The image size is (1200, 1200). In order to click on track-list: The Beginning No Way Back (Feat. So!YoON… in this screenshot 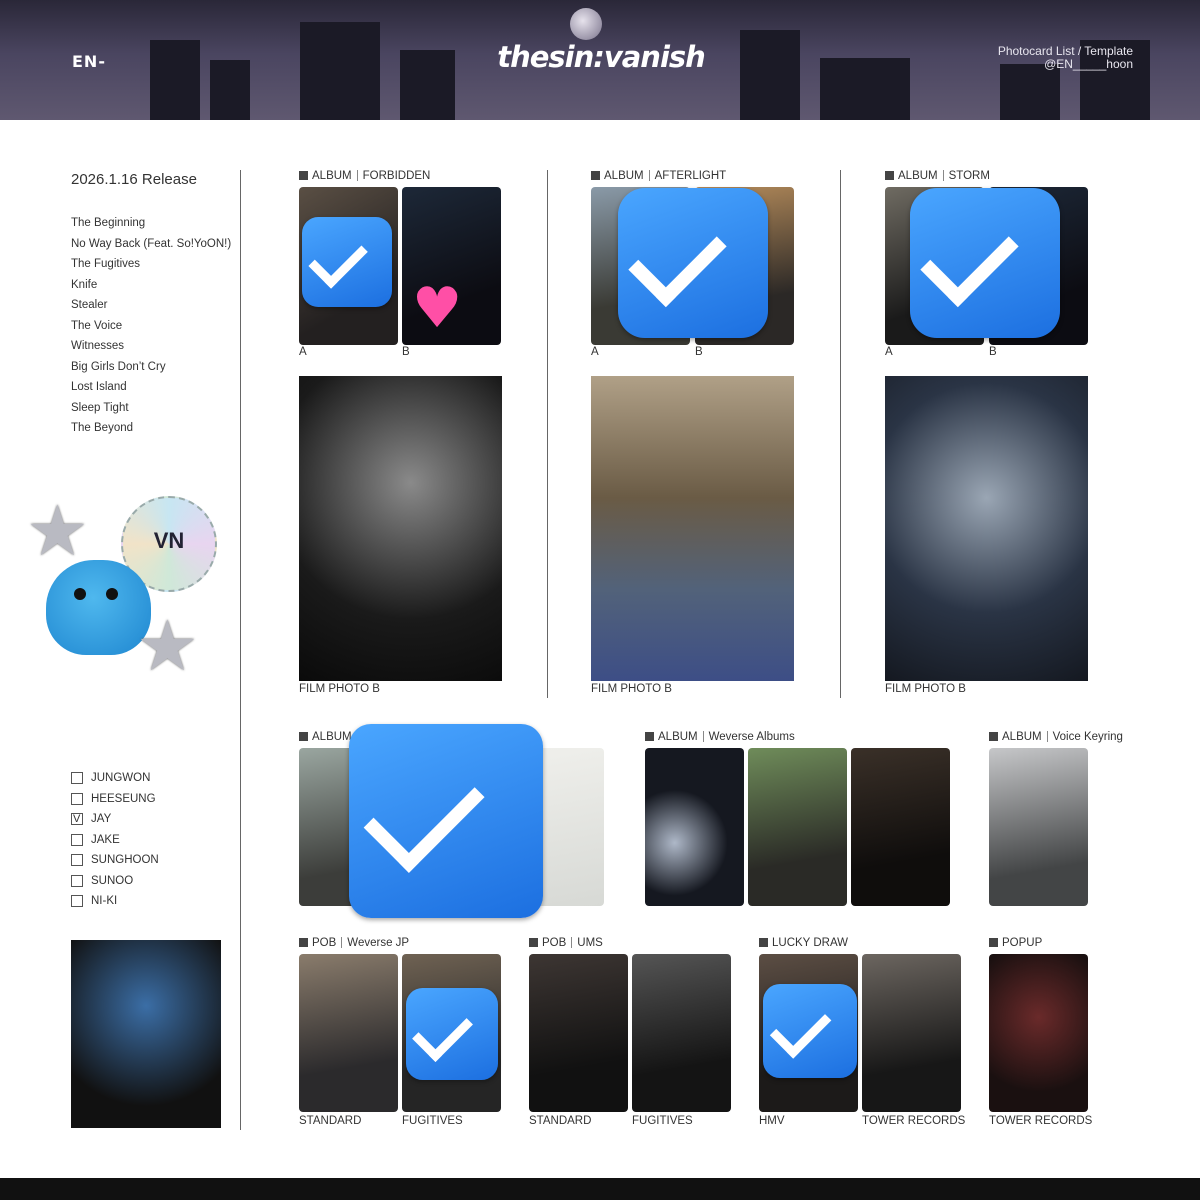, I will do `click(151, 328)`.